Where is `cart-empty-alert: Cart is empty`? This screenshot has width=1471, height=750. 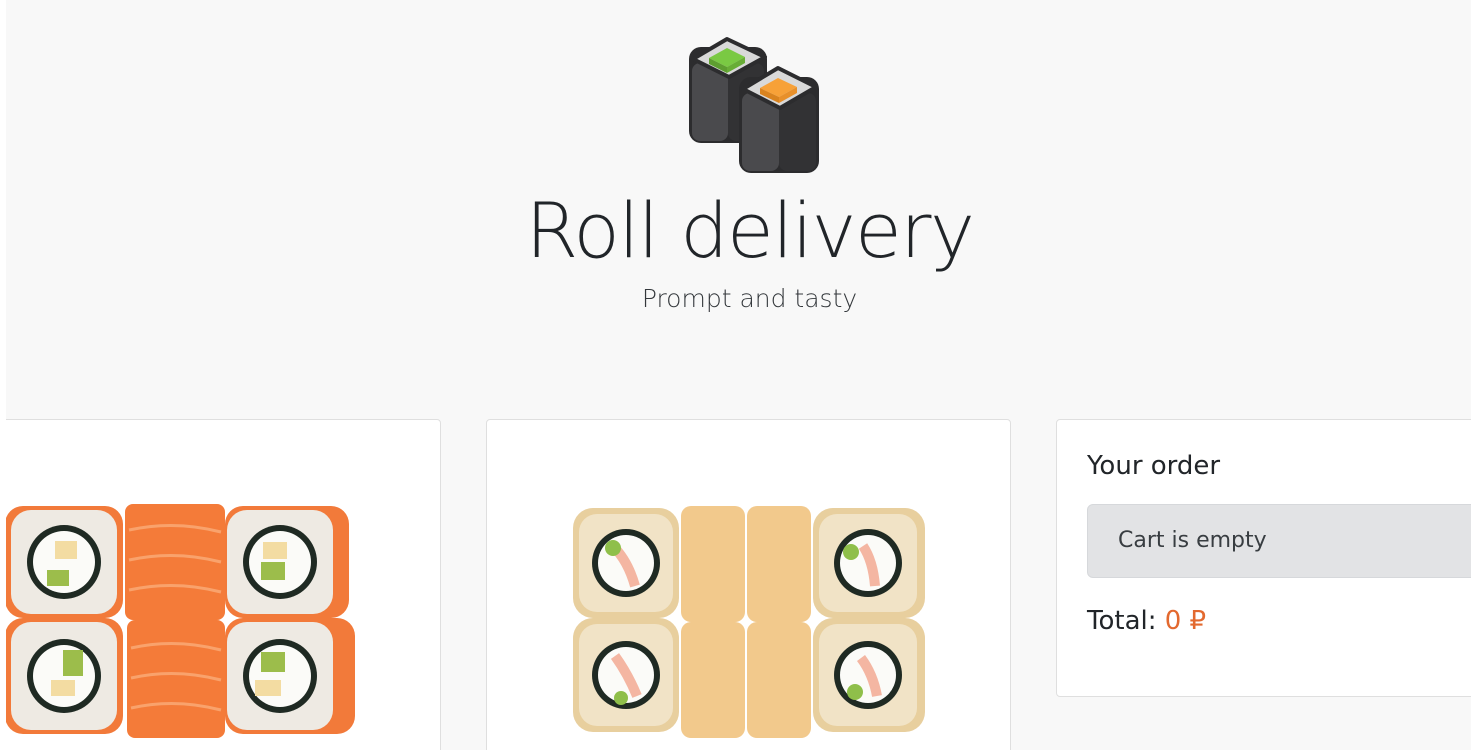
cart-empty-alert: Cart is empty is located at coordinates (1279, 541).